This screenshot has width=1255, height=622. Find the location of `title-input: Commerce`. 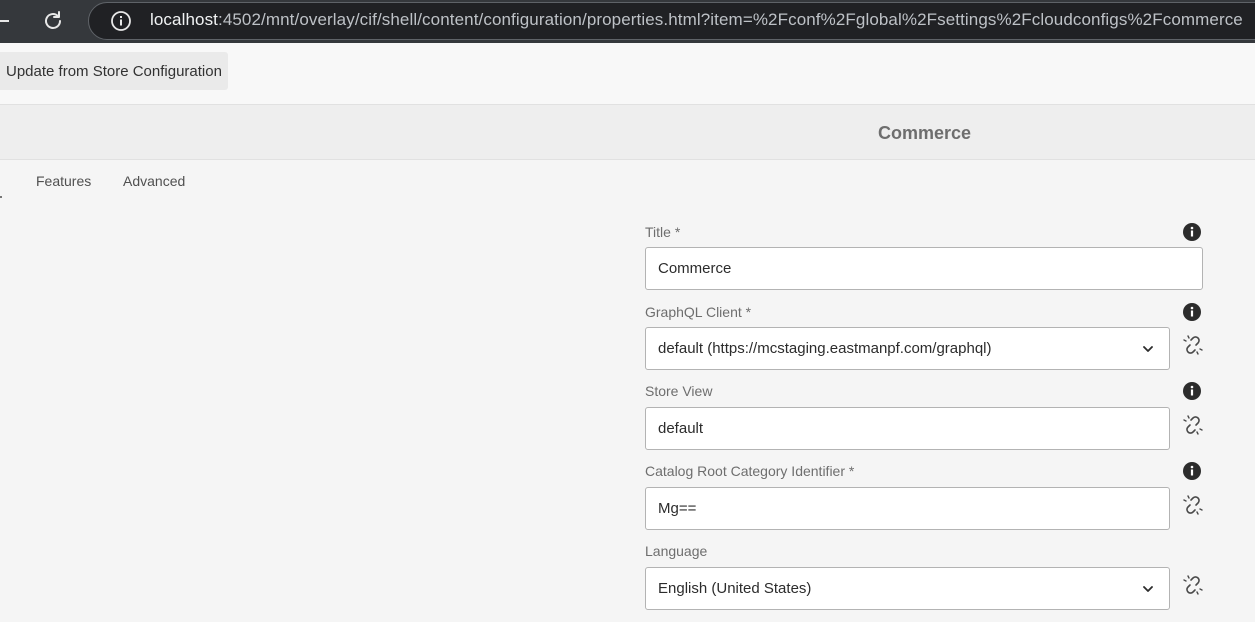

title-input: Commerce is located at coordinates (924, 268).